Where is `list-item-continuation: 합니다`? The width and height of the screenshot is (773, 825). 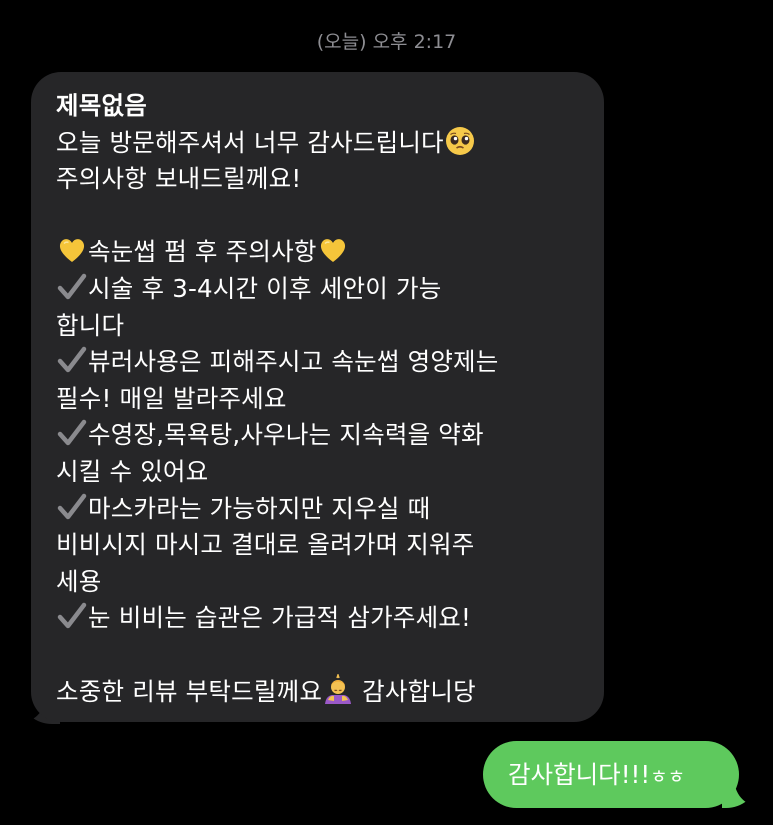 list-item-continuation: 합니다 is located at coordinates (90, 325).